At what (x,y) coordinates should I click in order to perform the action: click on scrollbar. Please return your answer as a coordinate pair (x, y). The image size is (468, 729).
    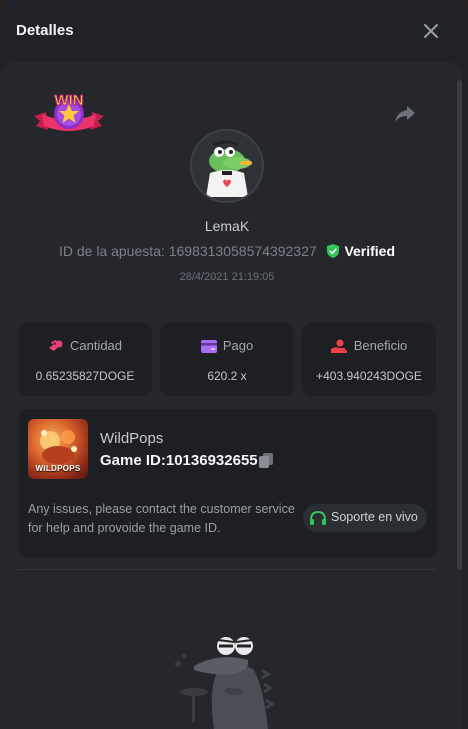
    Looking at the image, I should click on (459, 325).